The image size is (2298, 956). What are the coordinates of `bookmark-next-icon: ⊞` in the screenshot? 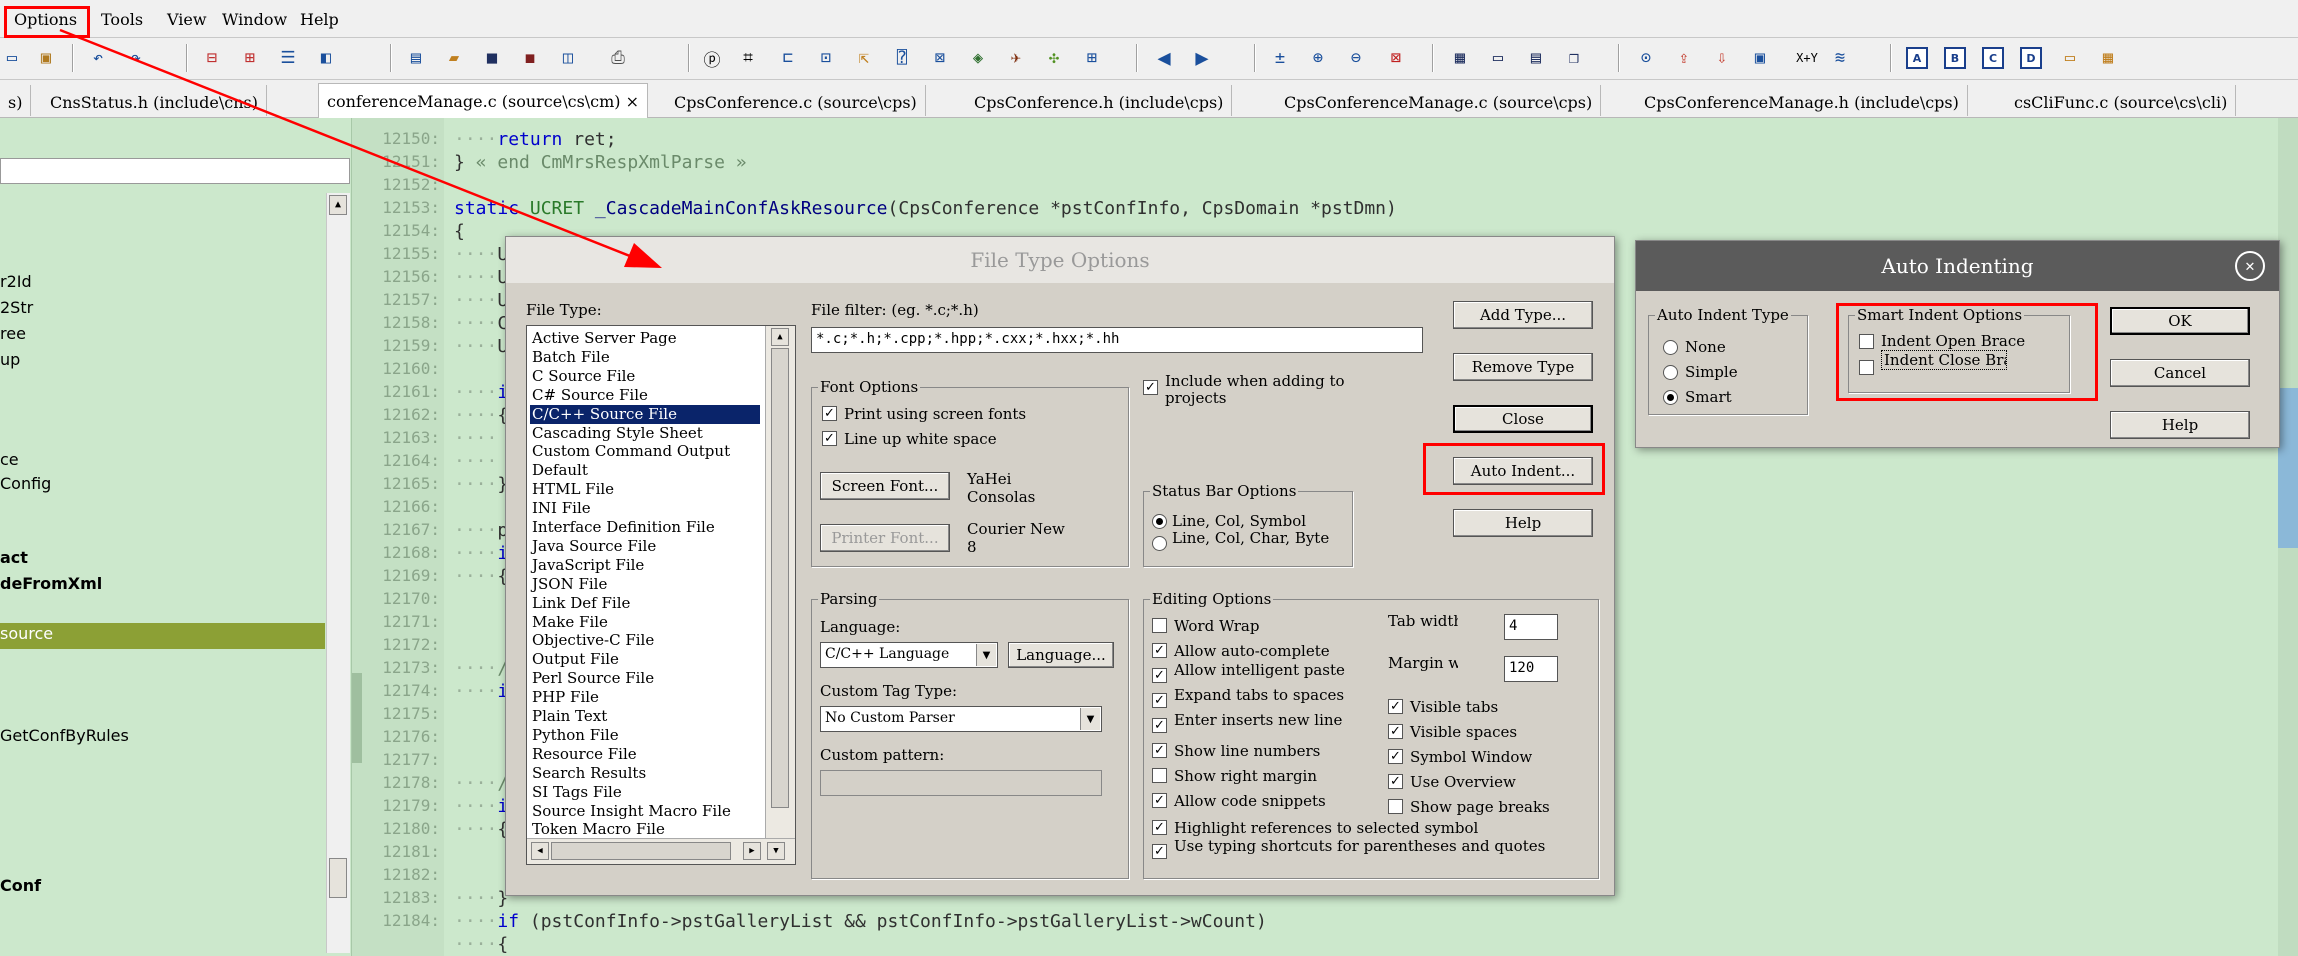 It's located at (250, 58).